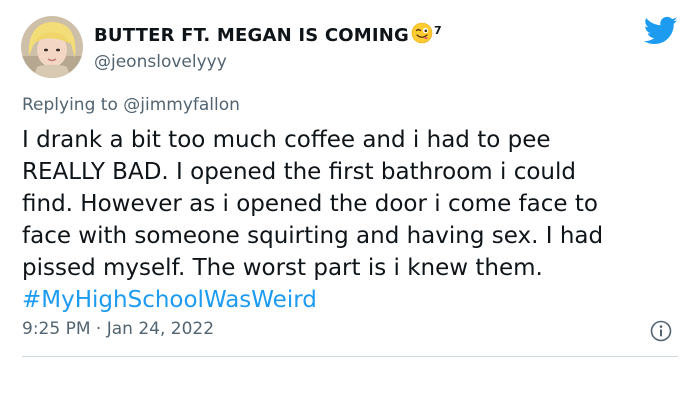 This screenshot has width=700, height=410. I want to click on user-handle: @jeonslovelyyy, so click(160, 62).